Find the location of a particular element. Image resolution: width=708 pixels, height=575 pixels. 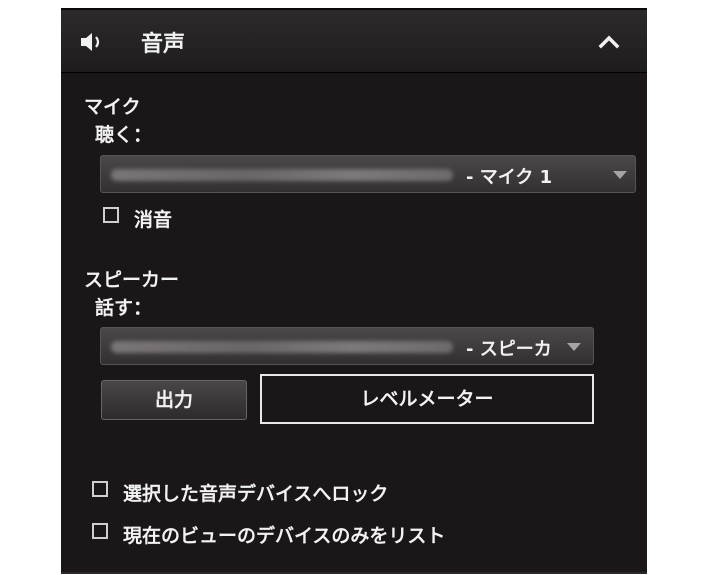

list-current-view-label: 現在のビューのデバイスのみをリスト is located at coordinates (284, 536).